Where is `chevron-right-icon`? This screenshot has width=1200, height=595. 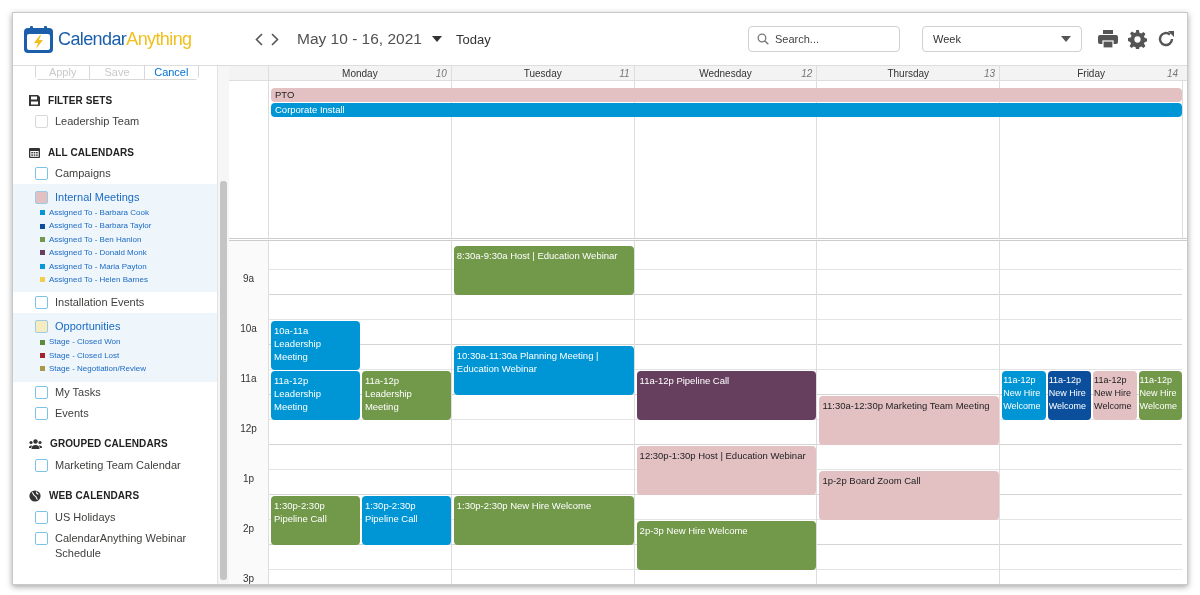 chevron-right-icon is located at coordinates (275, 39).